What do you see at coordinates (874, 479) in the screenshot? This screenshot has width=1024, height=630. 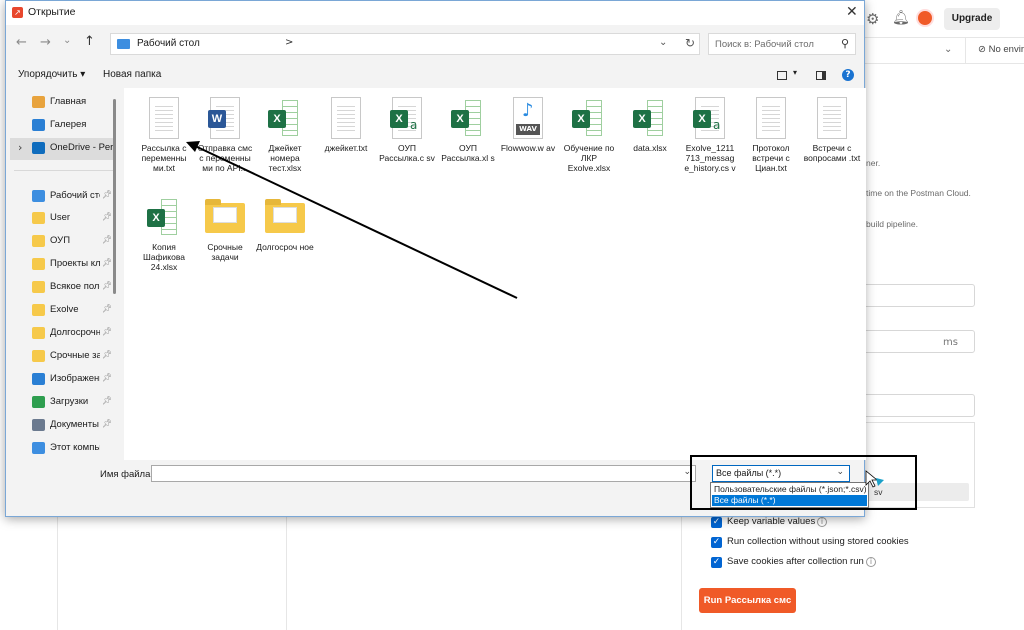 I see `mouse-cursor-icon` at bounding box center [874, 479].